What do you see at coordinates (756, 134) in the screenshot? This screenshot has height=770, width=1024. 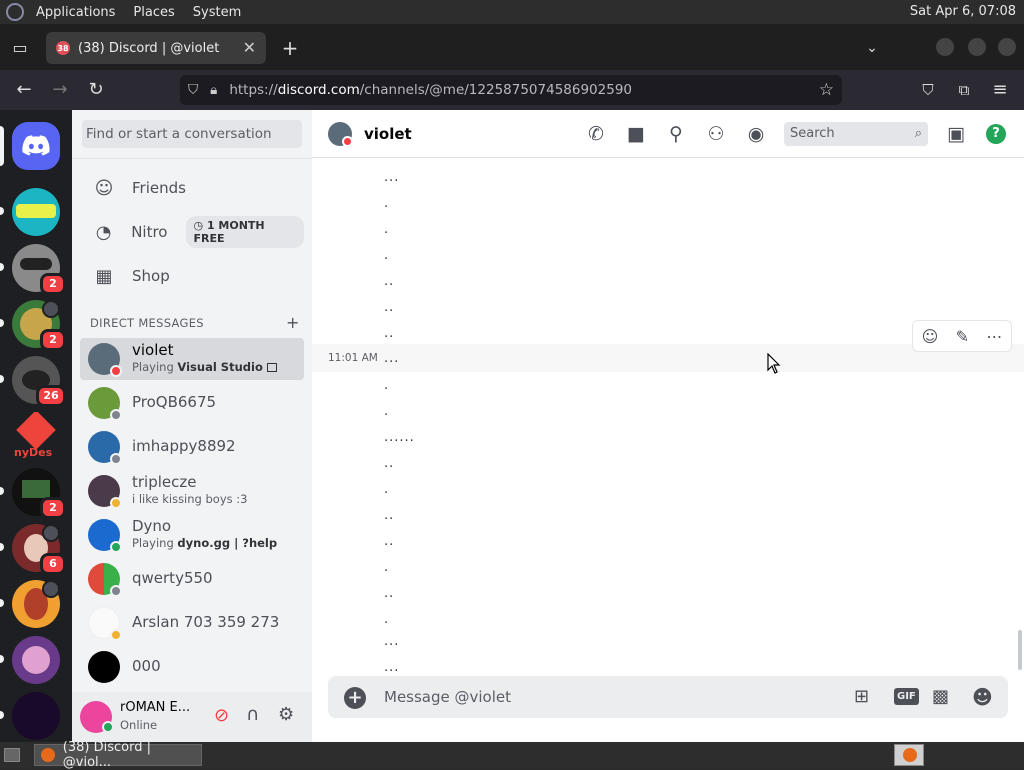 I see `user-profile-icon: ◉` at bounding box center [756, 134].